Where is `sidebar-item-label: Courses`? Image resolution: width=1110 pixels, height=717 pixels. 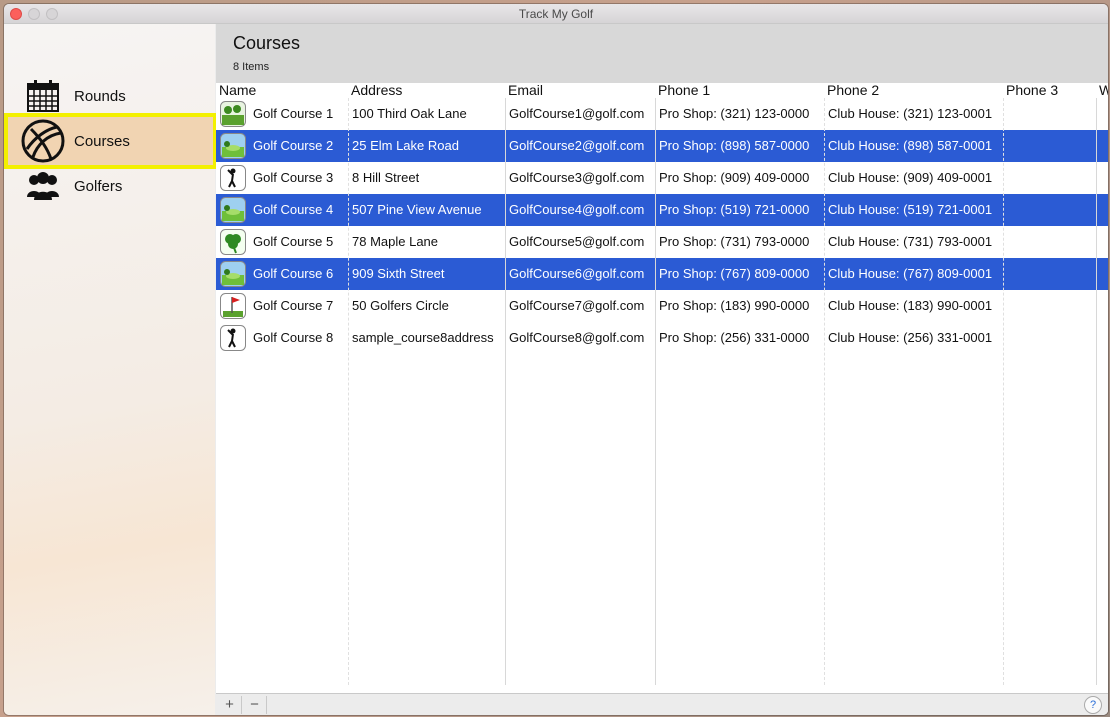
sidebar-item-label: Courses is located at coordinates (102, 141).